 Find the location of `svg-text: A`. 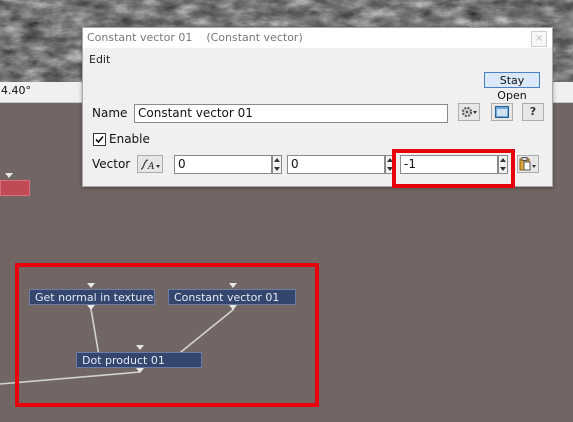

svg-text: A is located at coordinates (151, 166).